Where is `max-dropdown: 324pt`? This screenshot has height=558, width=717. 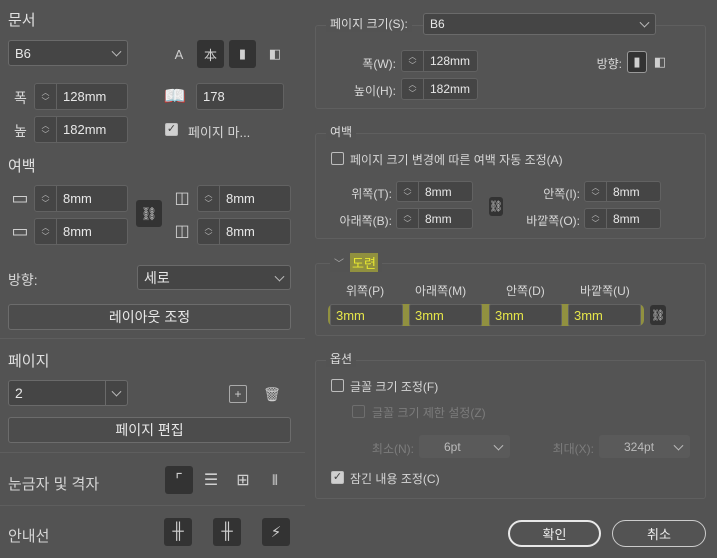 max-dropdown: 324pt is located at coordinates (644, 446).